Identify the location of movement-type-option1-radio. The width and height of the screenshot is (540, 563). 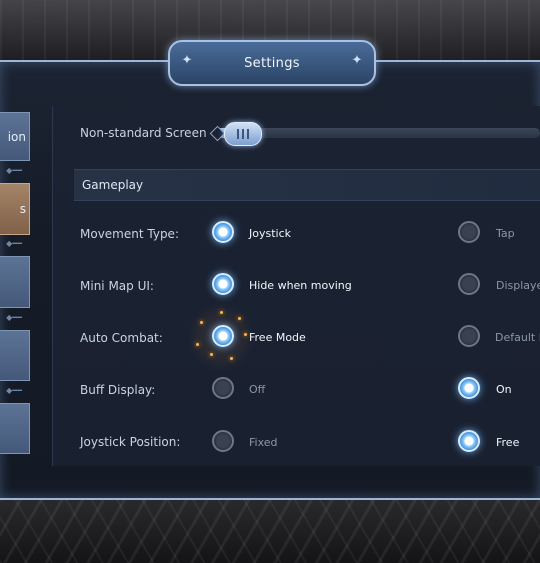
(223, 232).